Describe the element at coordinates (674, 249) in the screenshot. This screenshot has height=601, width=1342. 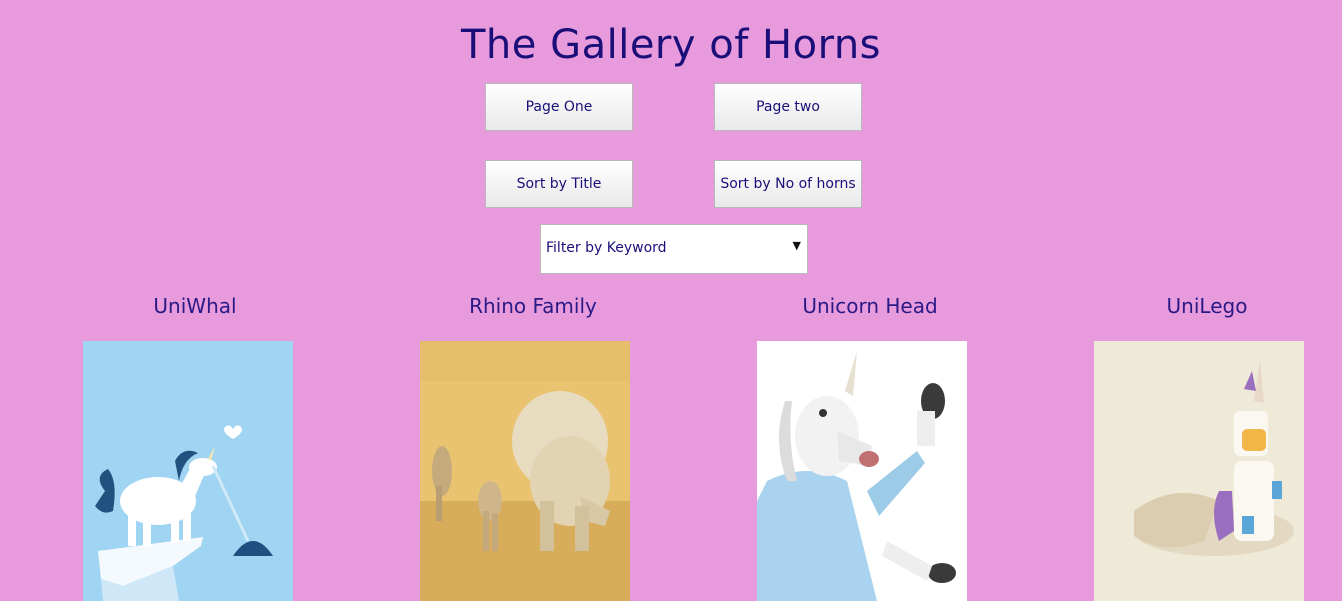
I see `keyword-filter-select: Filter by Keyword ▼` at that location.